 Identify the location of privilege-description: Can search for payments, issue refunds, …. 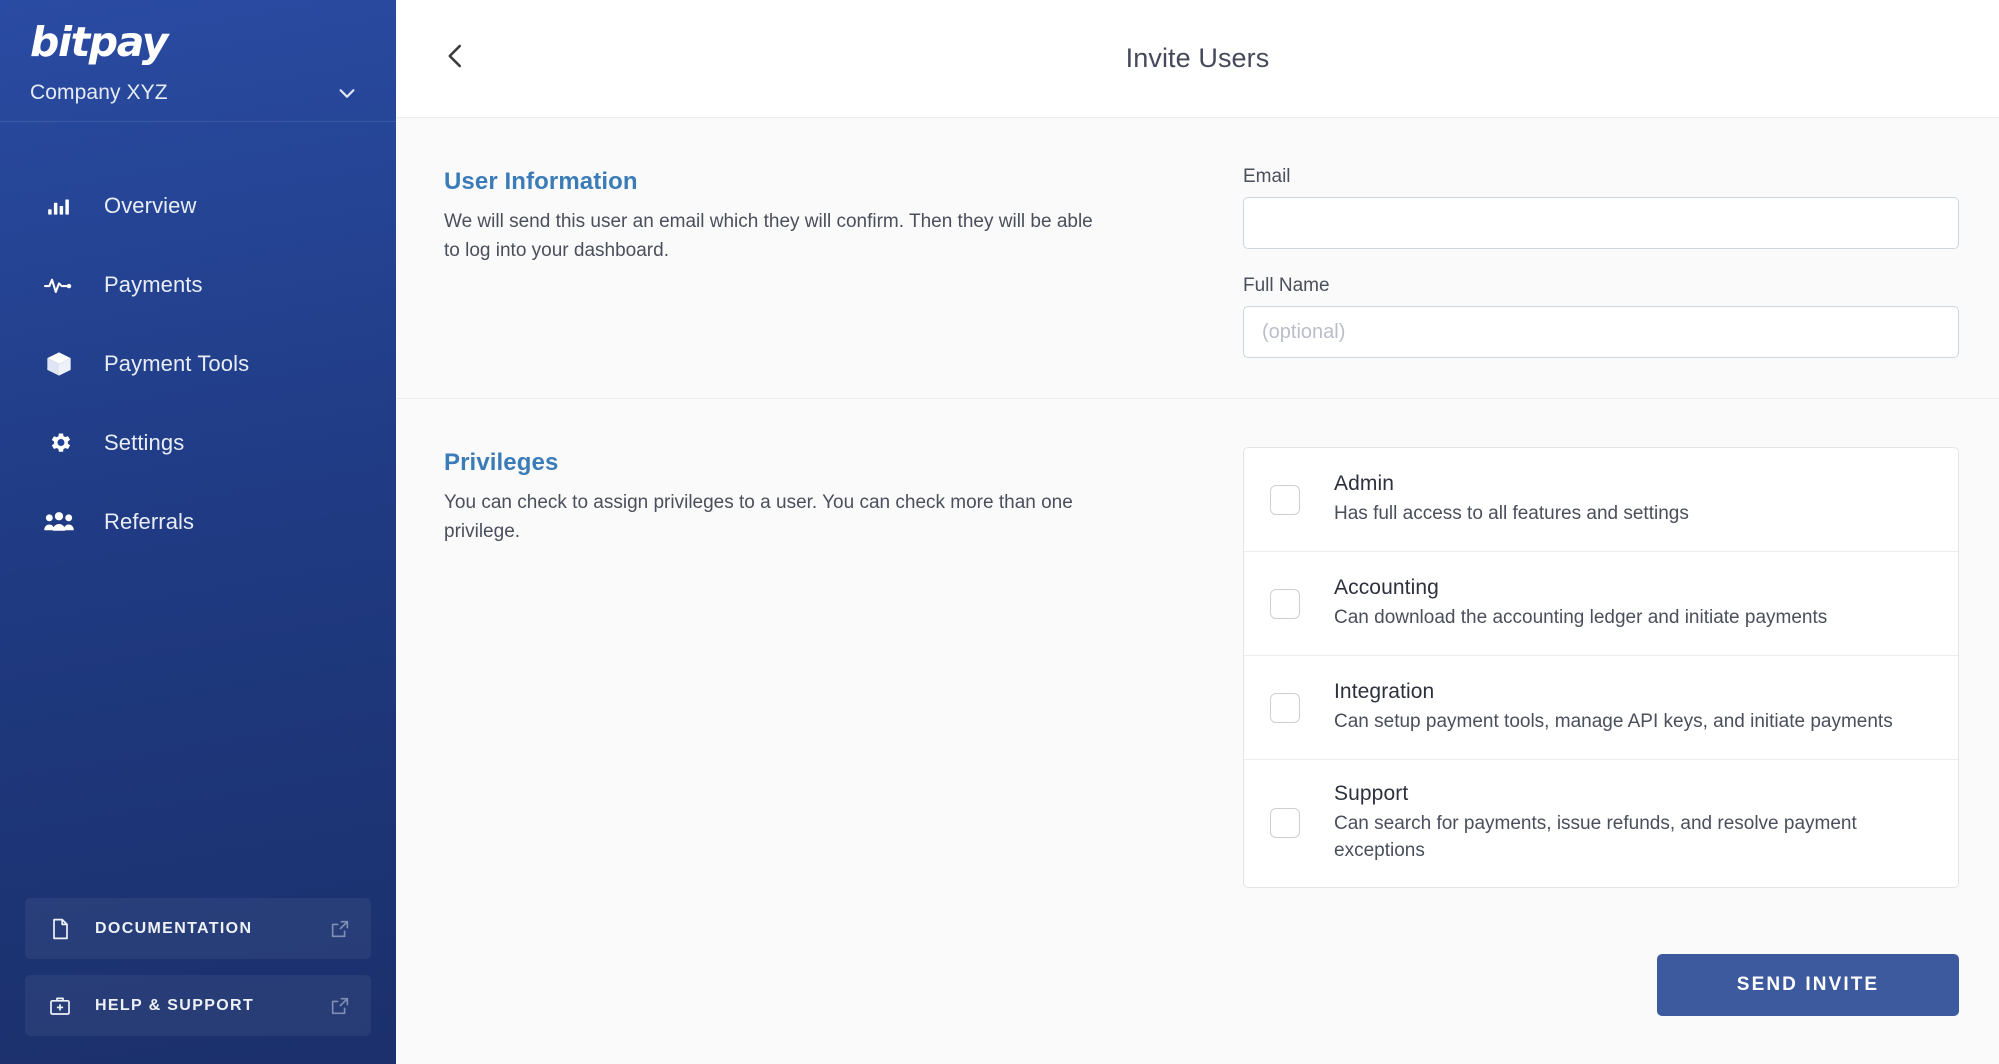
(1595, 837).